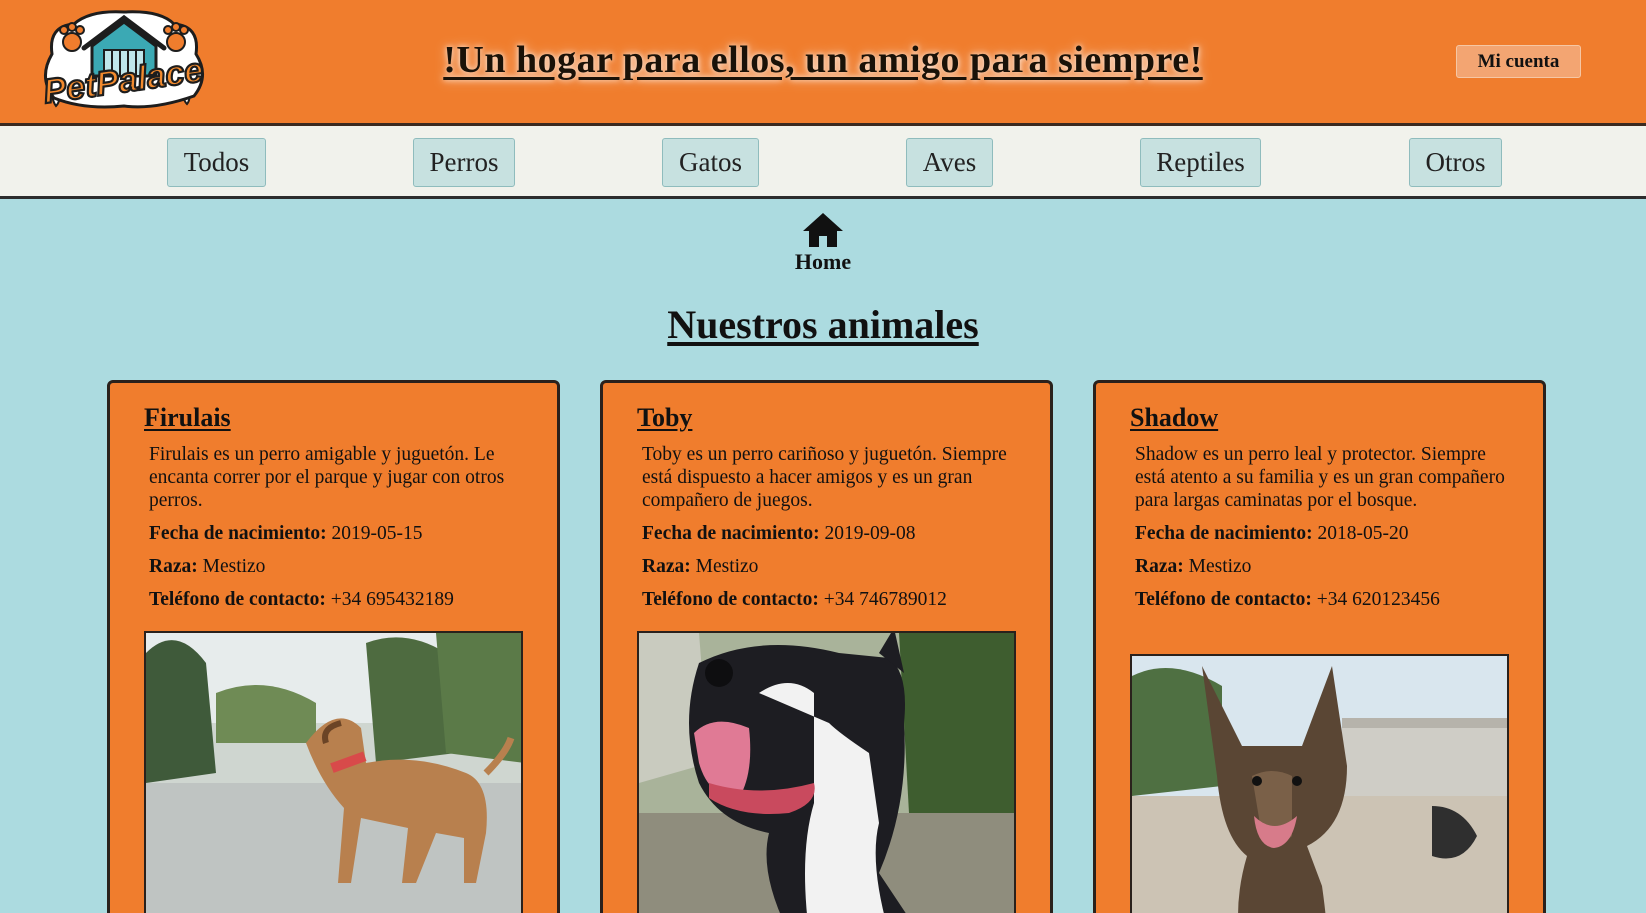 This screenshot has width=1646, height=913. What do you see at coordinates (823, 162) in the screenshot?
I see `category-nav: Todos Perros Gatos Aves Reptiles Otros` at bounding box center [823, 162].